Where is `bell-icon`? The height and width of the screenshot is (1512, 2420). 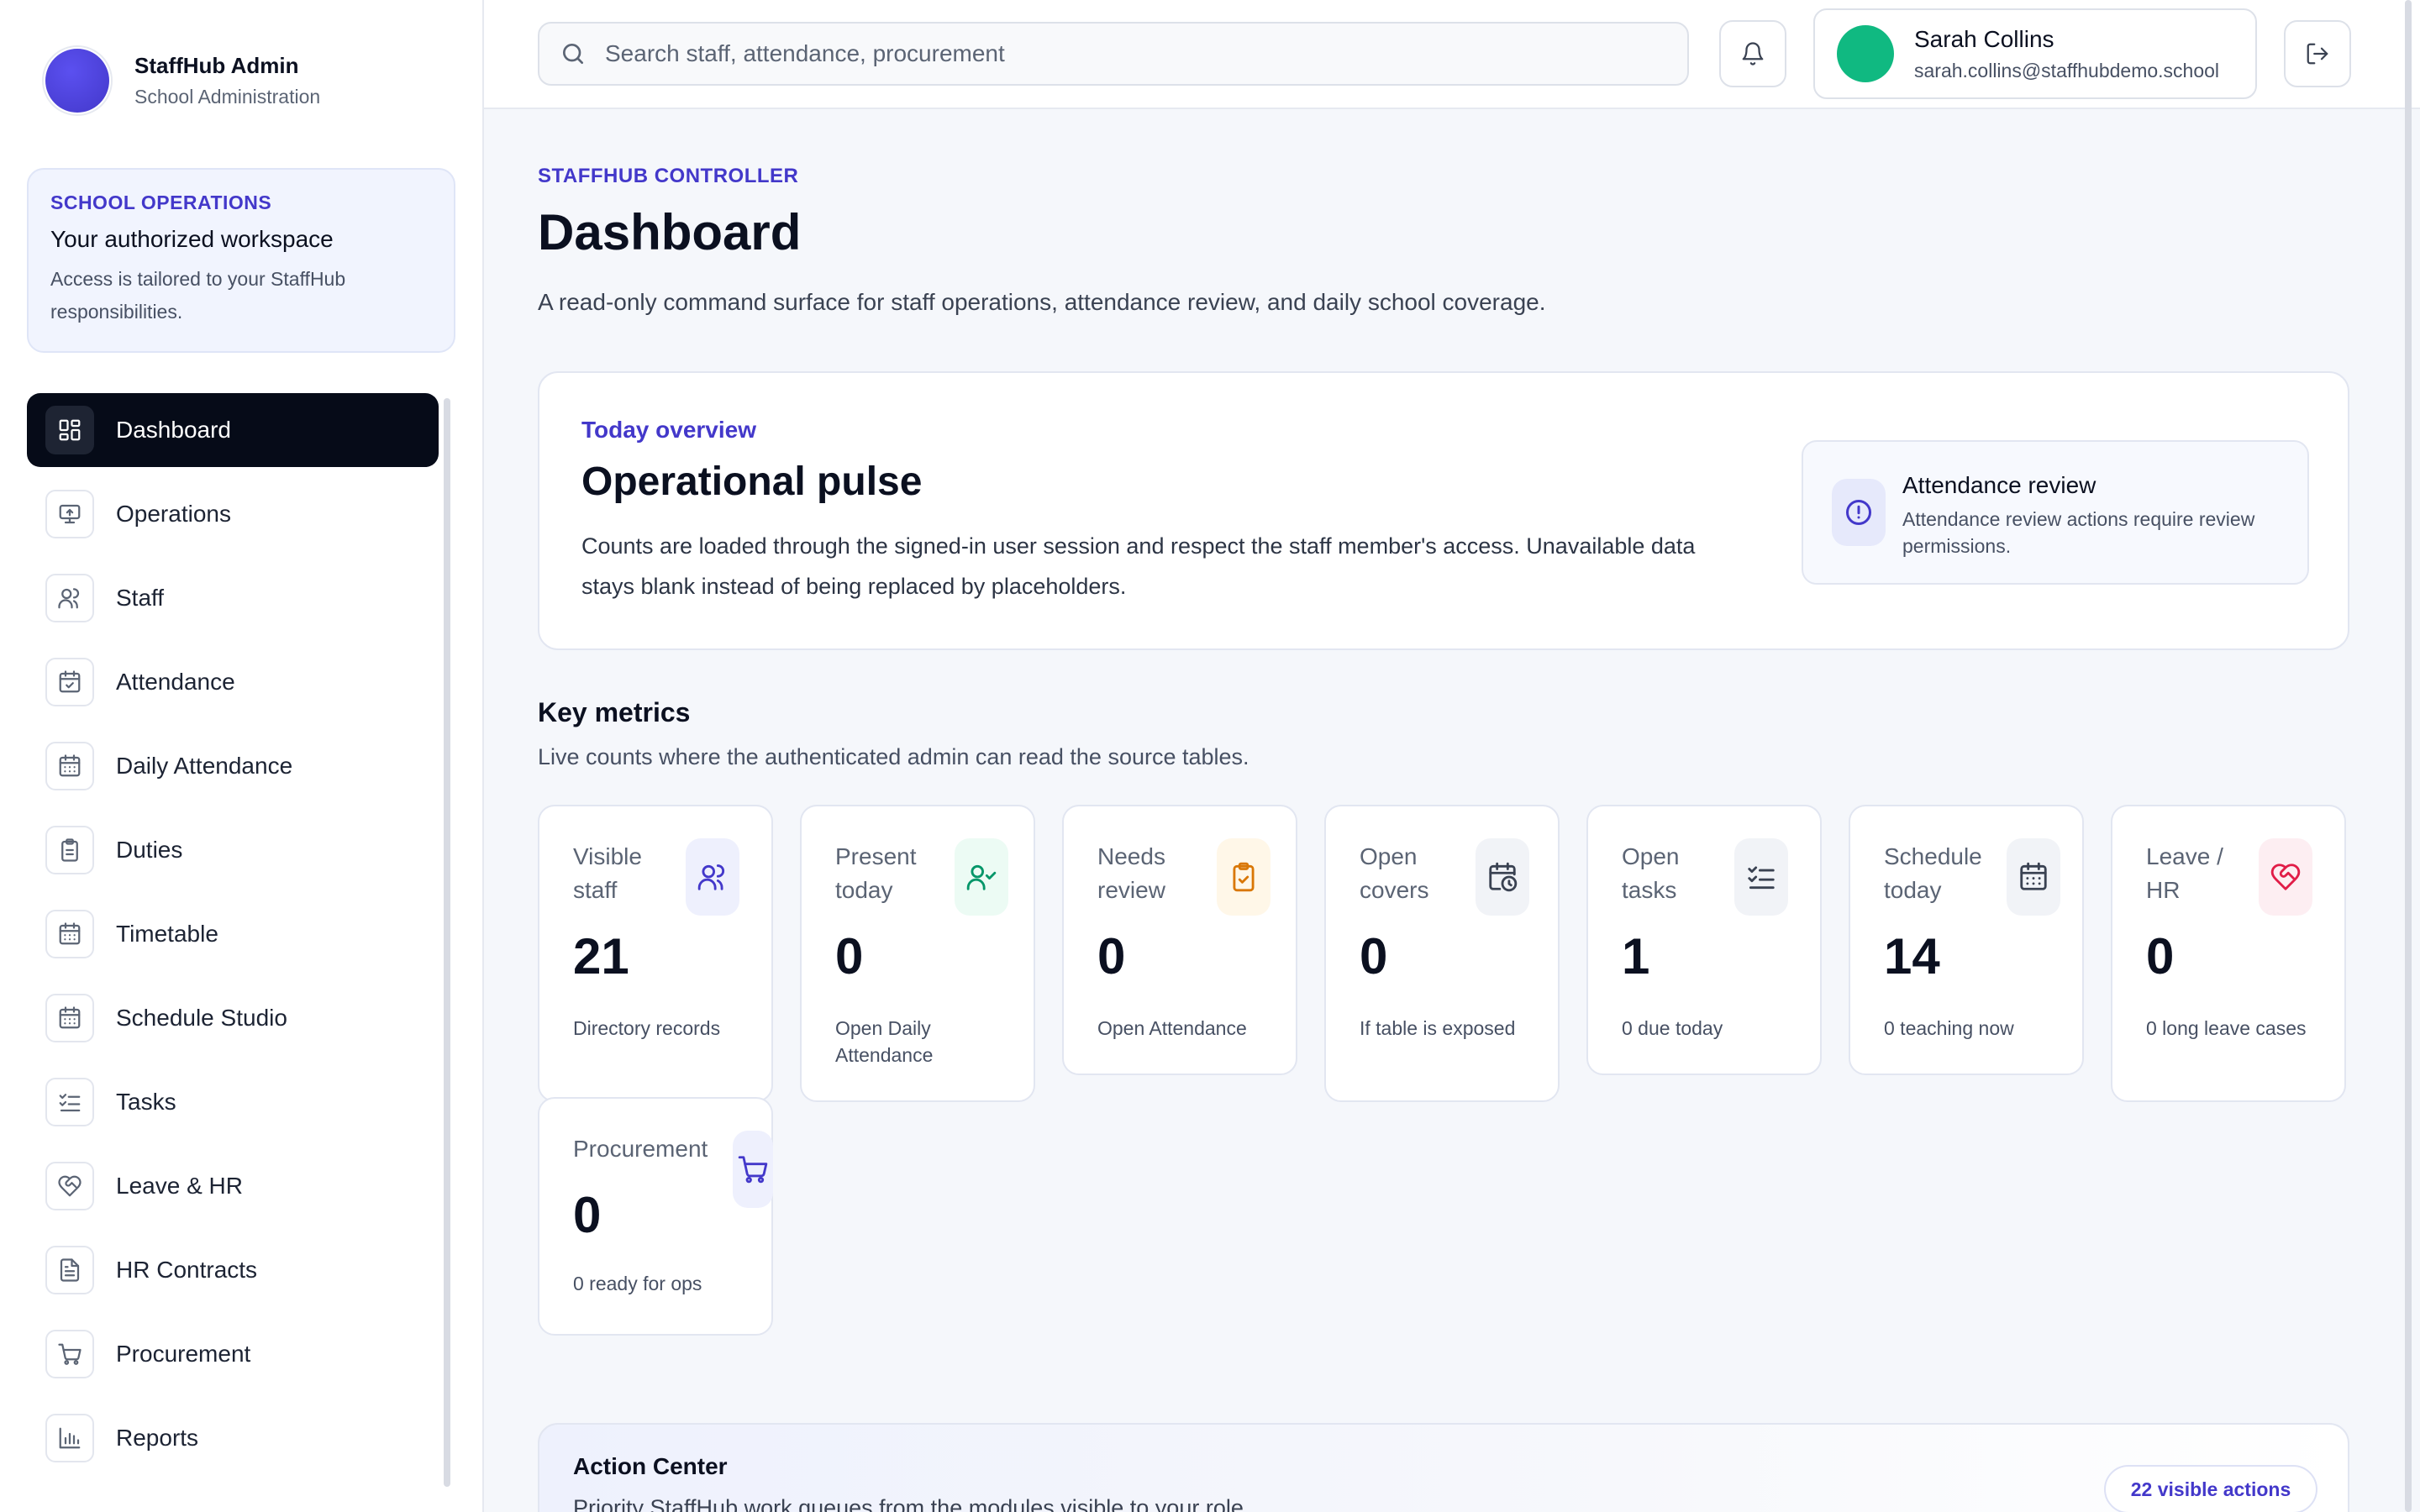 bell-icon is located at coordinates (1752, 53).